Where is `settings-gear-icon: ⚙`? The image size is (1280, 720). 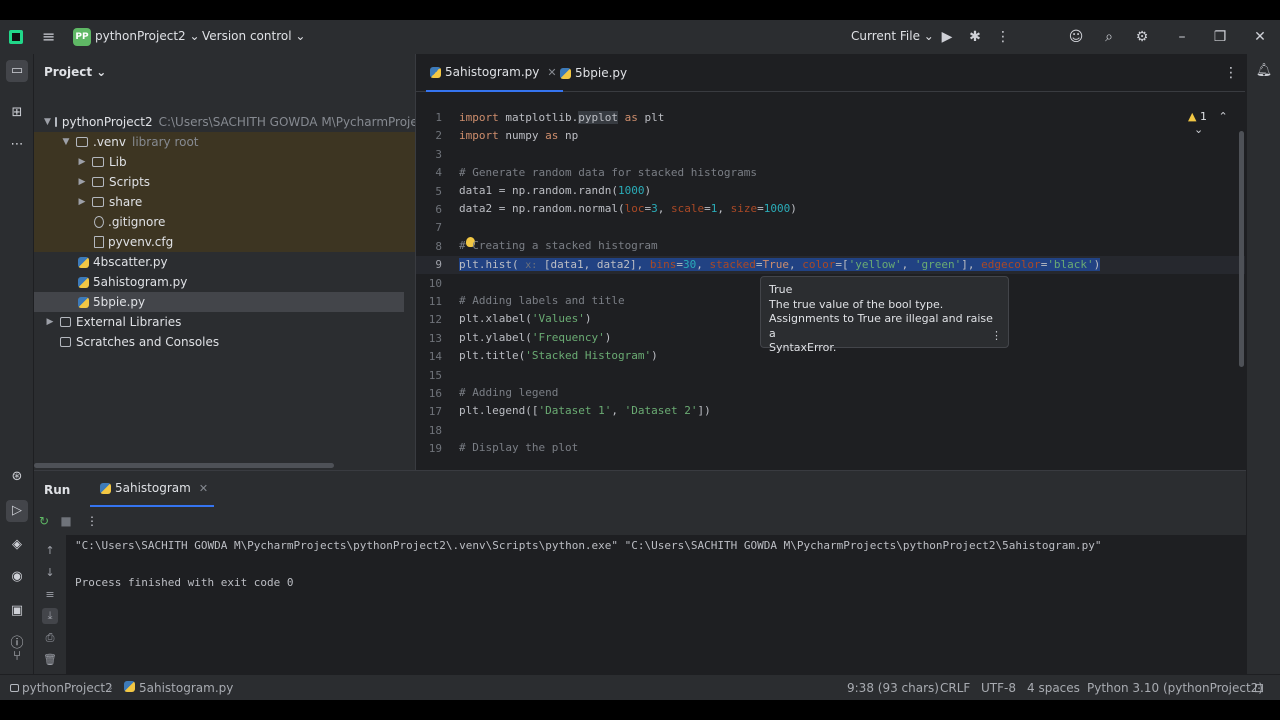
settings-gear-icon: ⚙ is located at coordinates (1142, 37).